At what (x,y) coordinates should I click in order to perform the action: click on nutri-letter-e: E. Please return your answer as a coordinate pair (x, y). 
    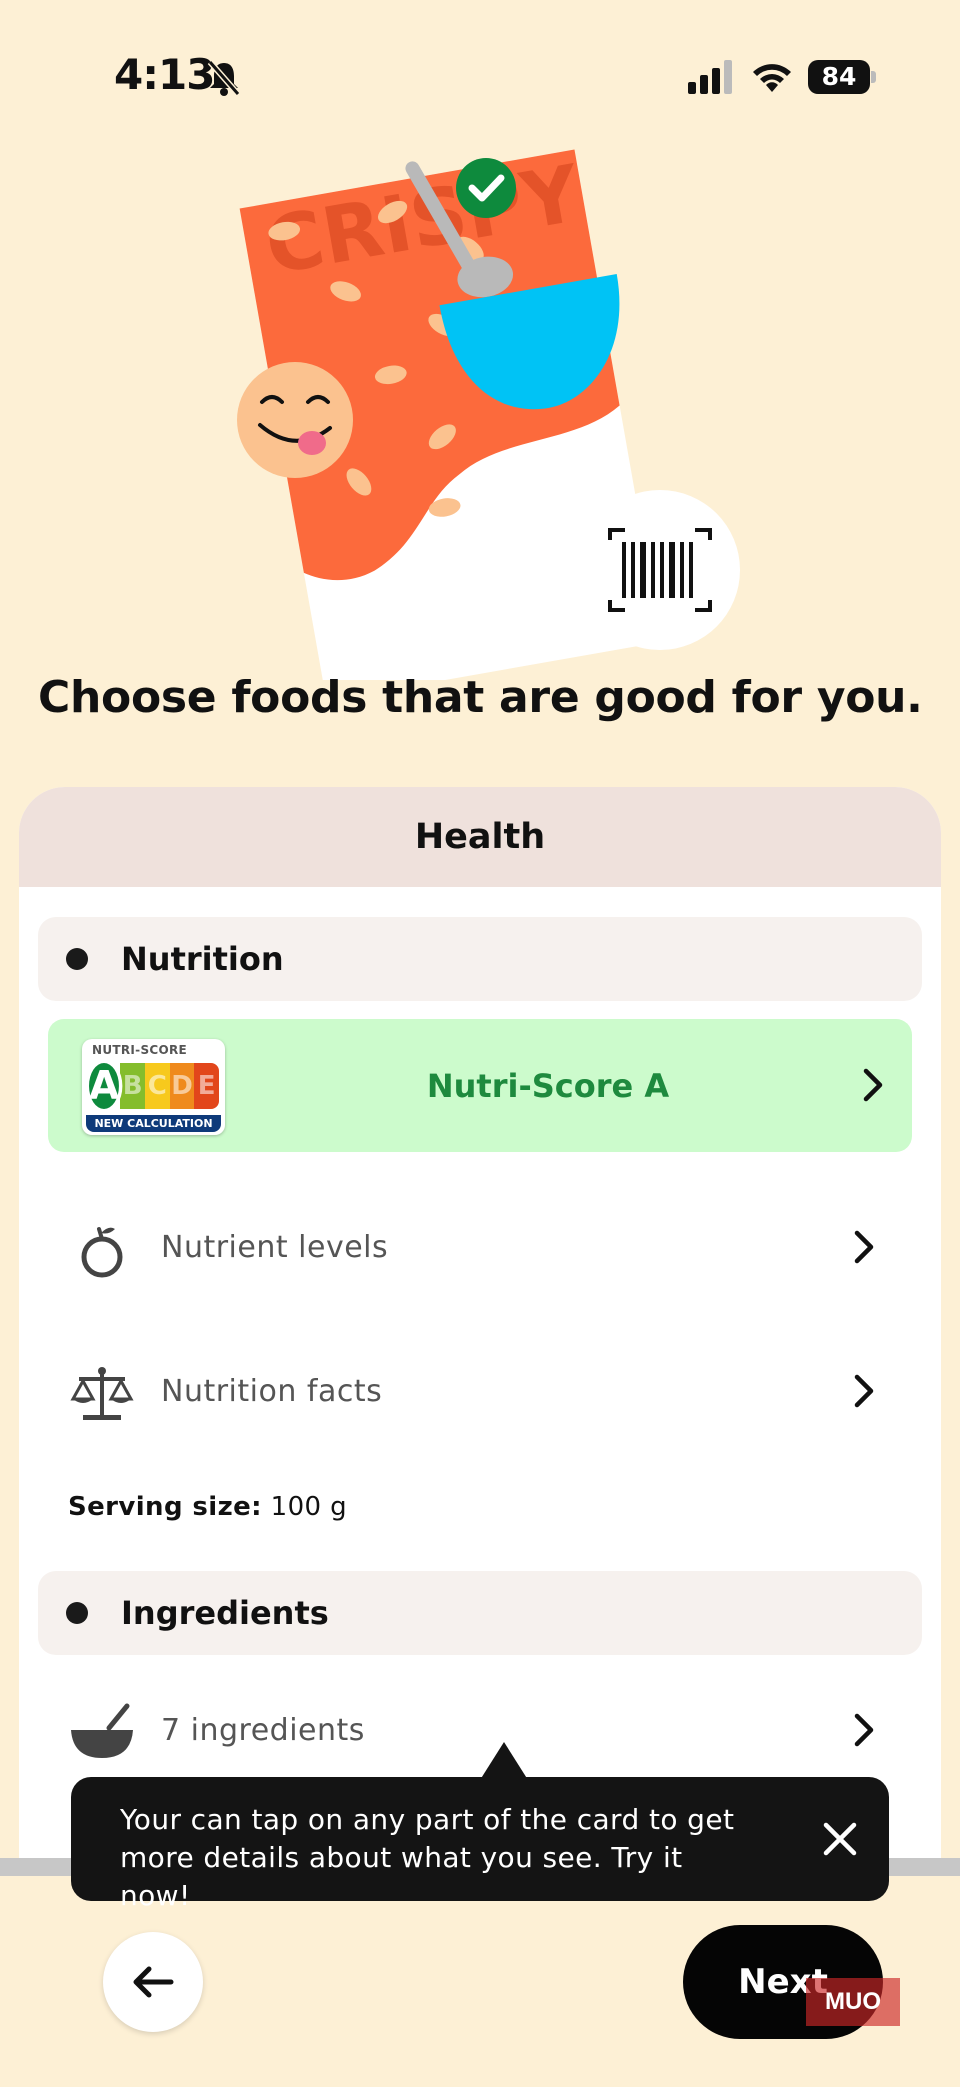
    Looking at the image, I should click on (207, 1086).